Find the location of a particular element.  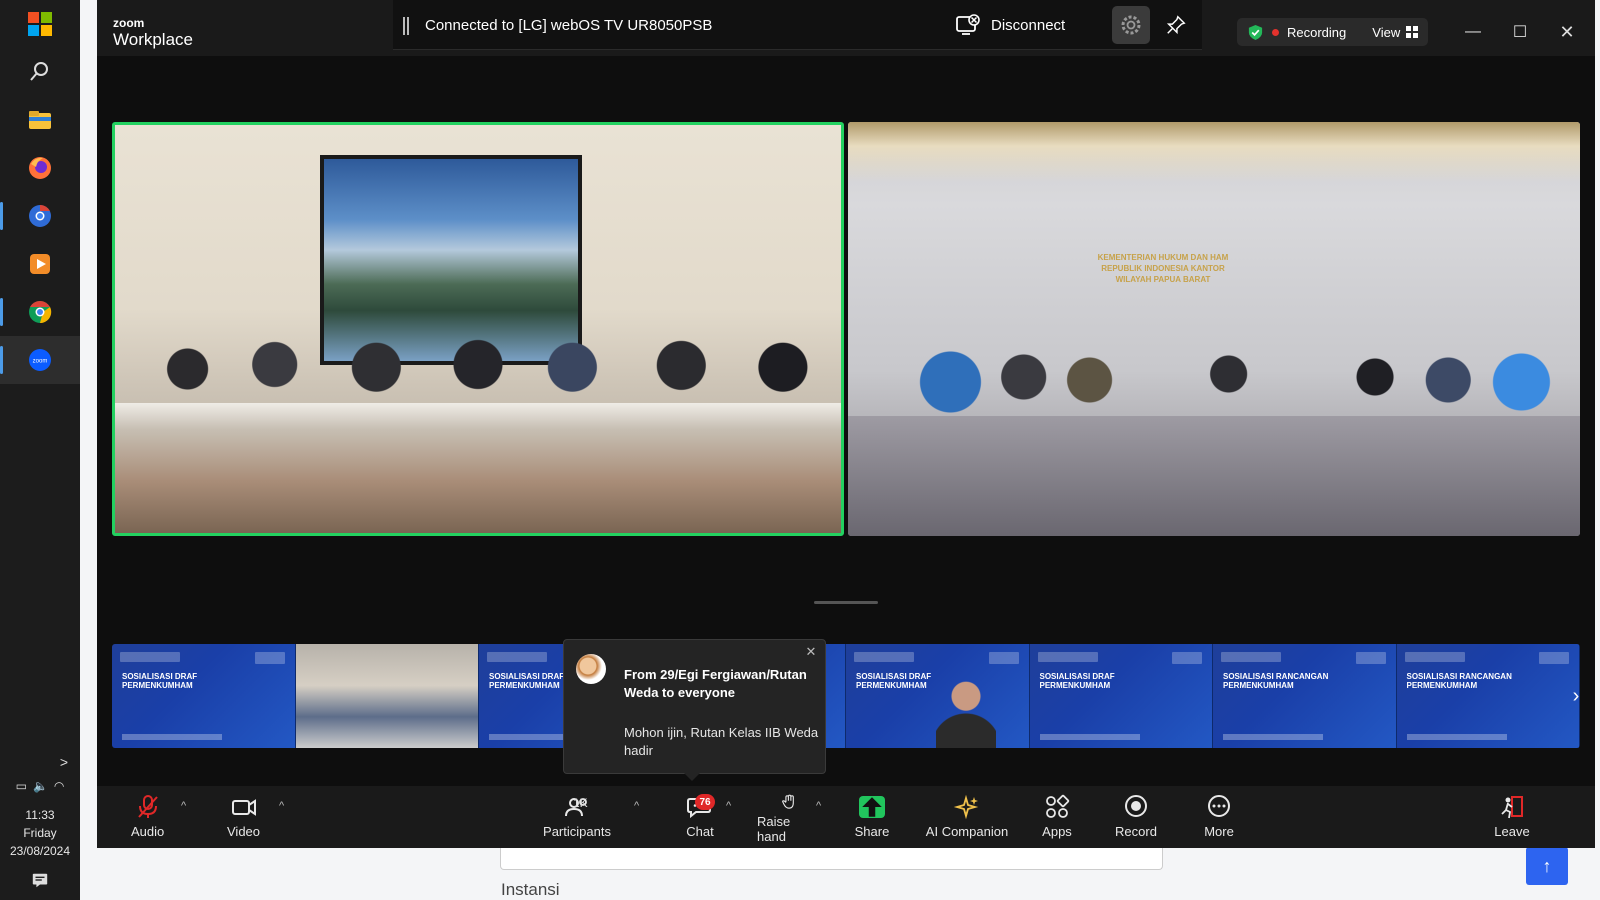

clock-time: 11:33 is located at coordinates (40, 815).